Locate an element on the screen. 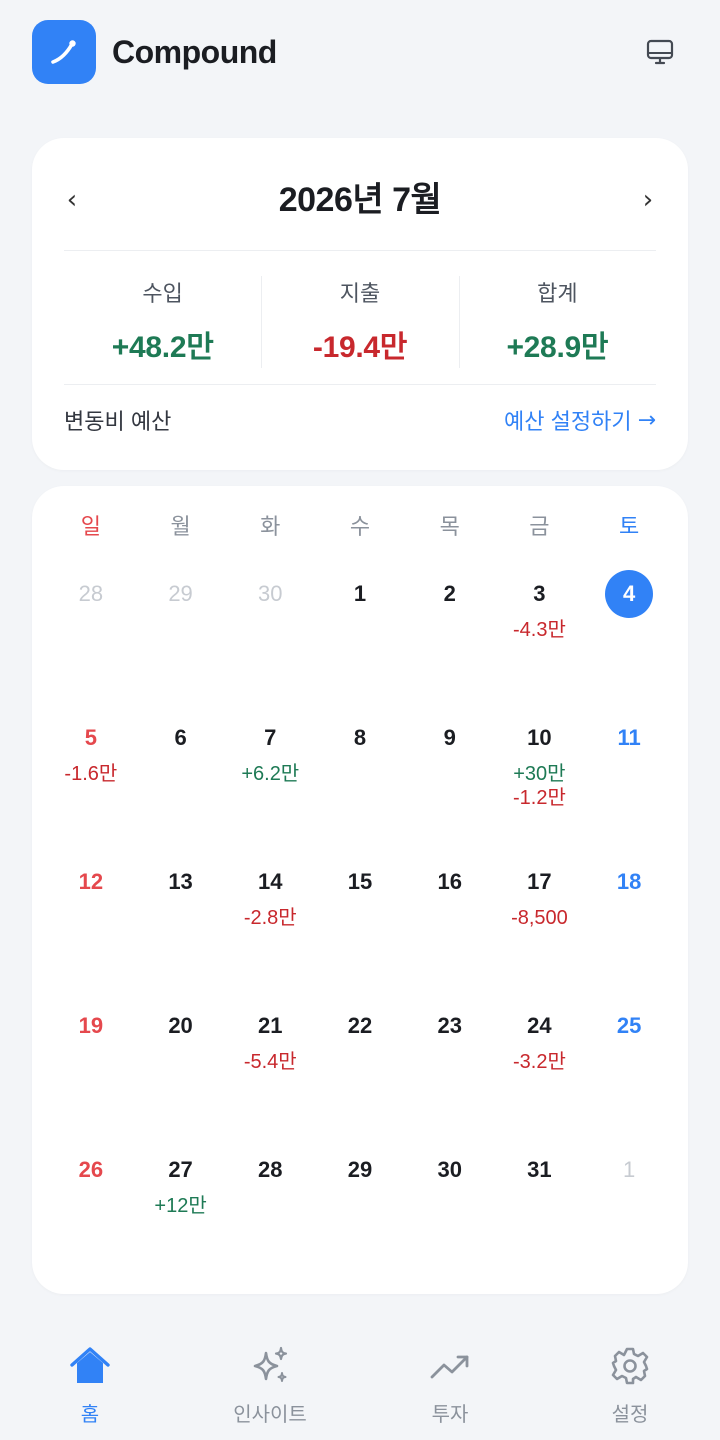  arrow-right-icon: → is located at coordinates (646, 420).